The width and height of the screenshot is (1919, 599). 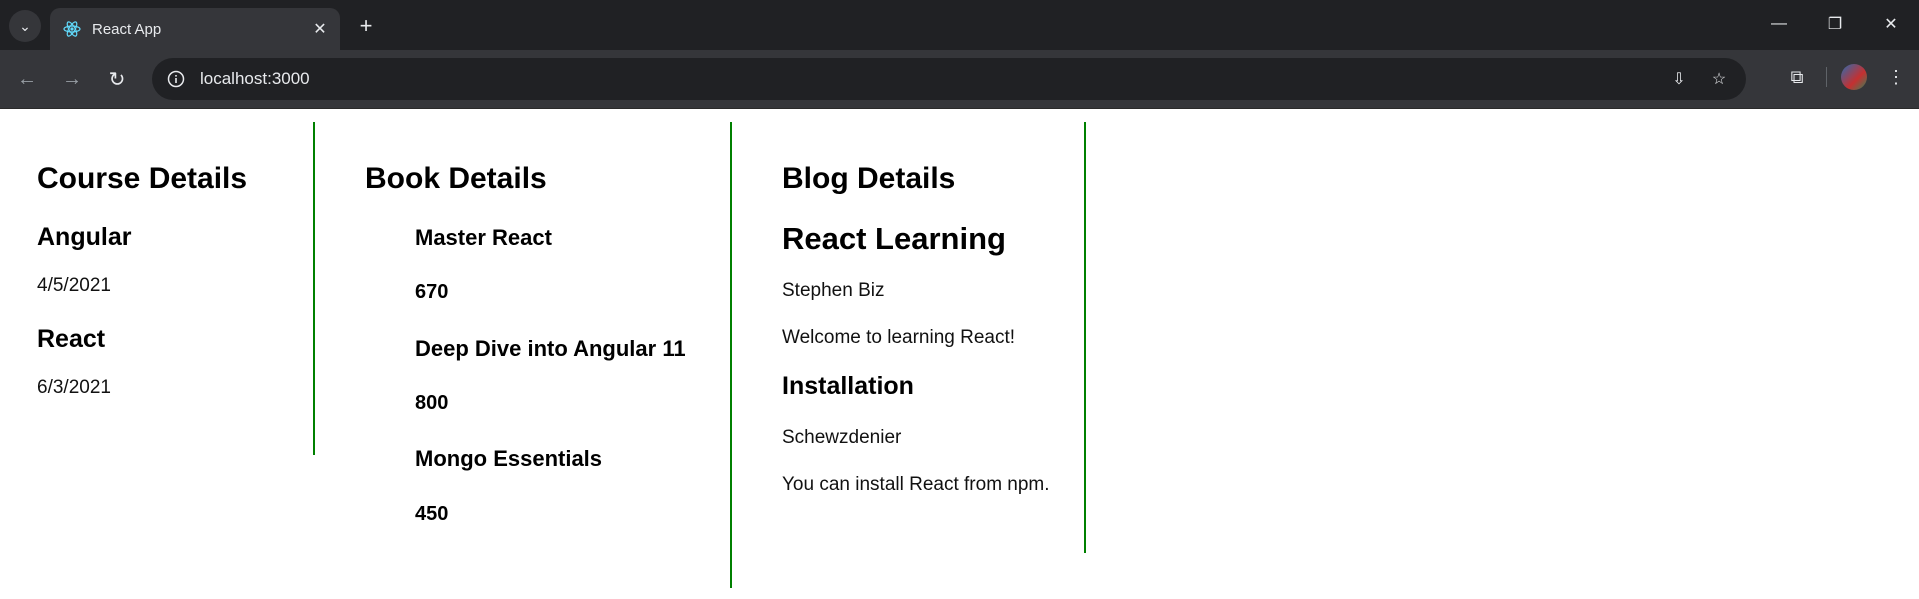 What do you see at coordinates (1679, 79) in the screenshot?
I see `install-app-icon: ⇩` at bounding box center [1679, 79].